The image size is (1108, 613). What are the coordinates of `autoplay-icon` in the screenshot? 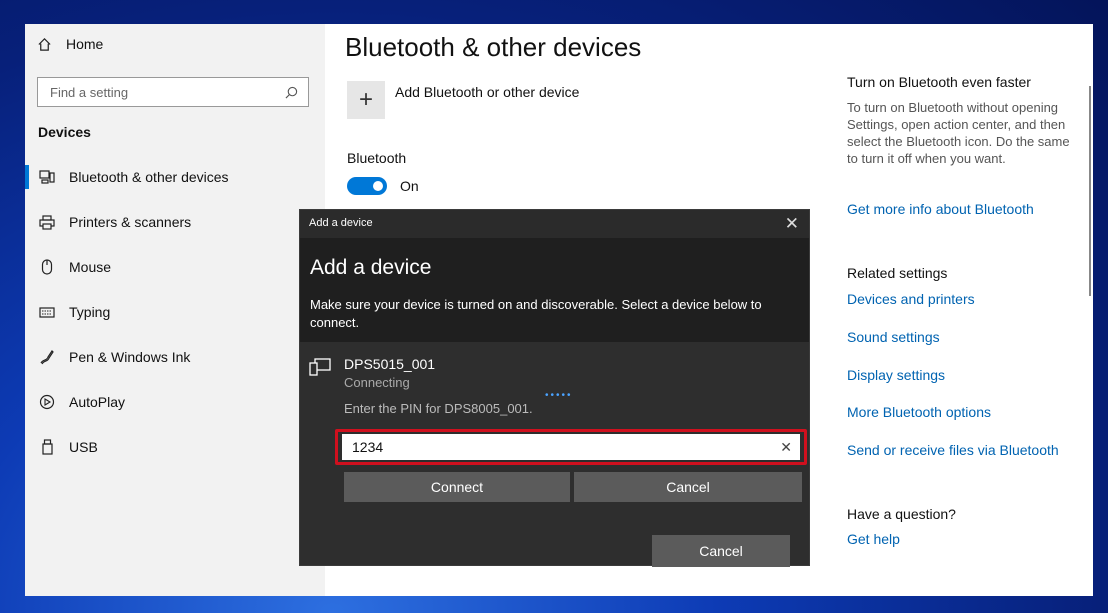 It's located at (47, 402).